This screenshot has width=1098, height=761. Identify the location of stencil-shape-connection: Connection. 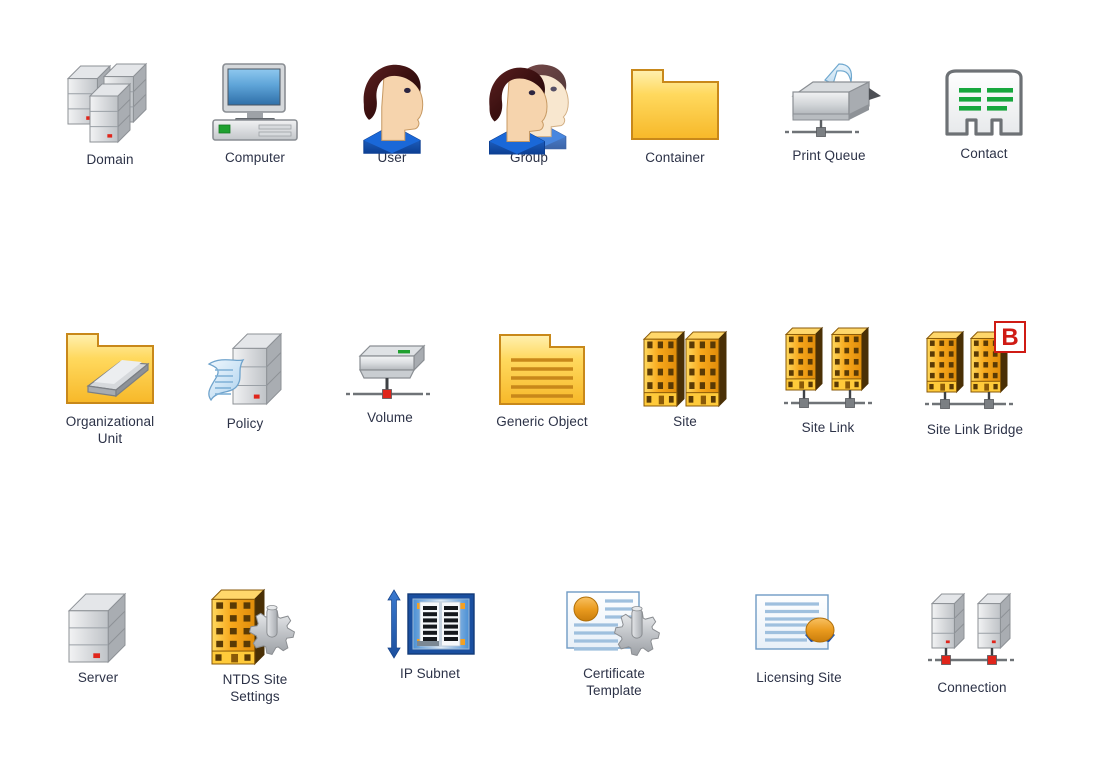
(972, 644).